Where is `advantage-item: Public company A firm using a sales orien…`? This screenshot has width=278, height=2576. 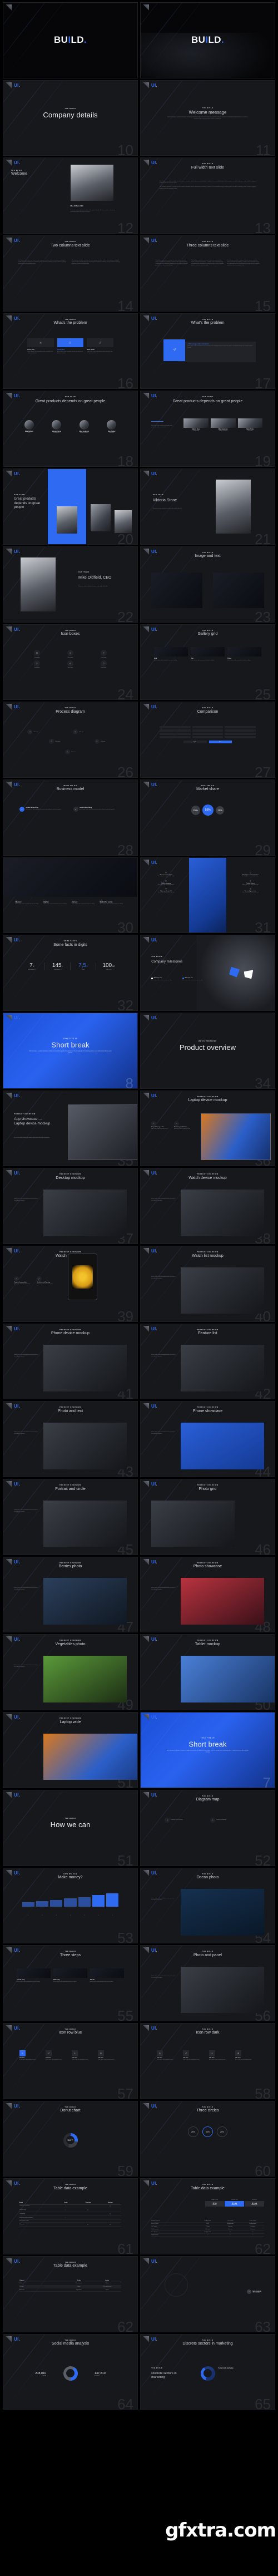 advantage-item: Public company A firm using a sales orien… is located at coordinates (166, 883).